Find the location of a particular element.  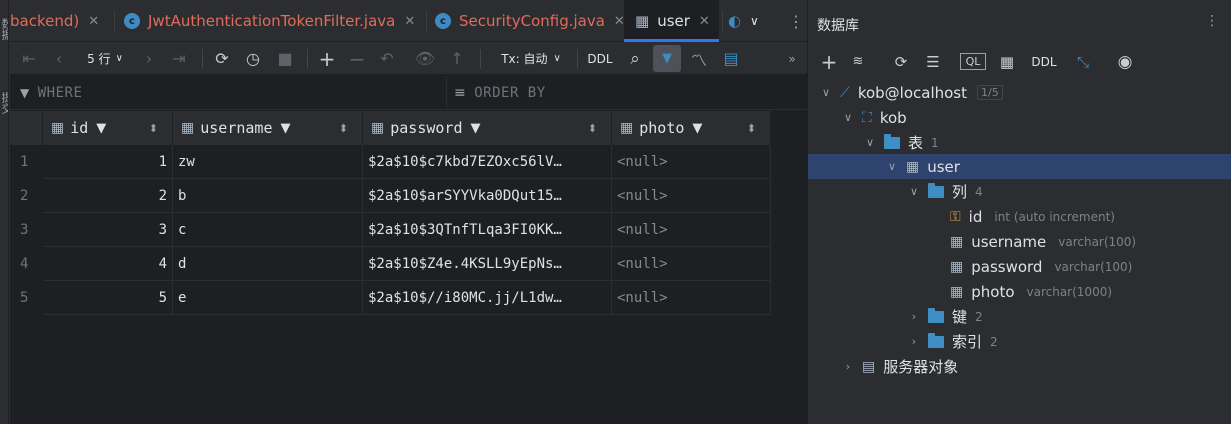

tab-backend: backend) ✕ is located at coordinates (60, 21).